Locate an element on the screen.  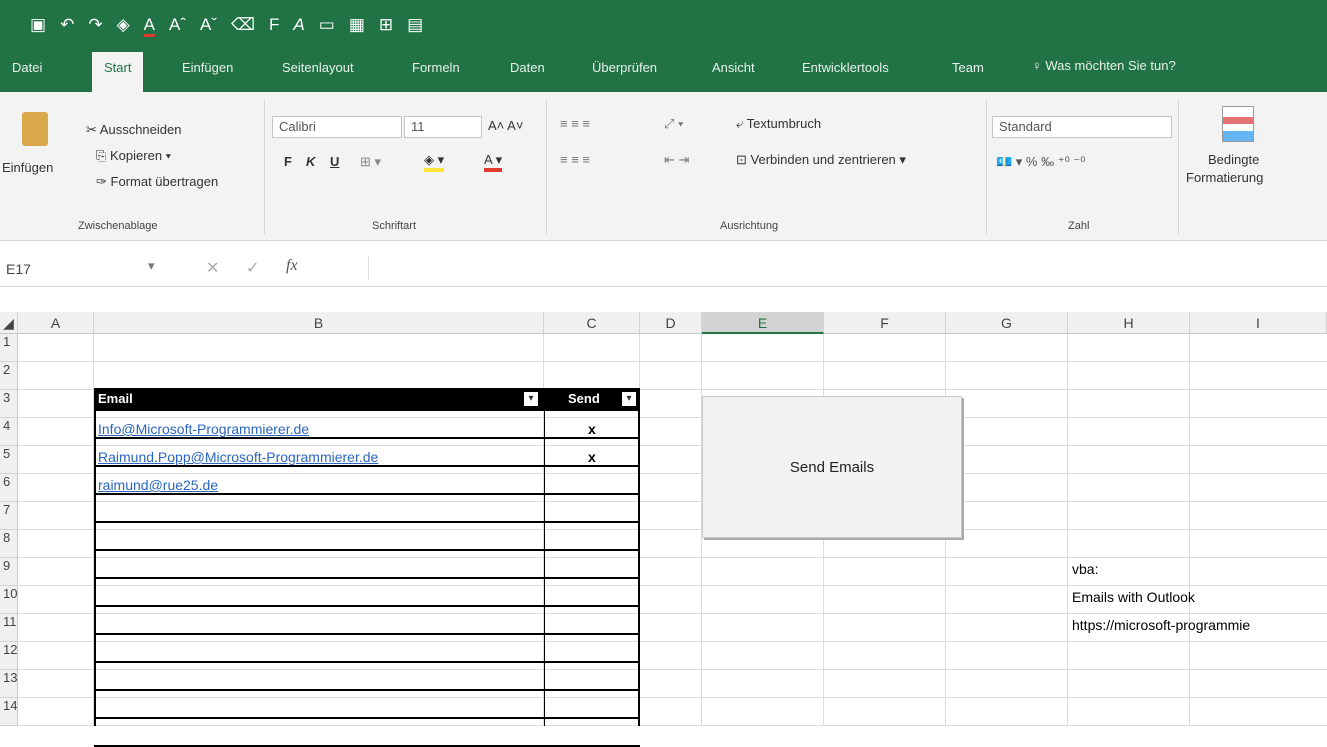
currency-icon: 💶 ▾ % ‰ ⁺⁰ ⁻⁰ is located at coordinates (1040, 162).